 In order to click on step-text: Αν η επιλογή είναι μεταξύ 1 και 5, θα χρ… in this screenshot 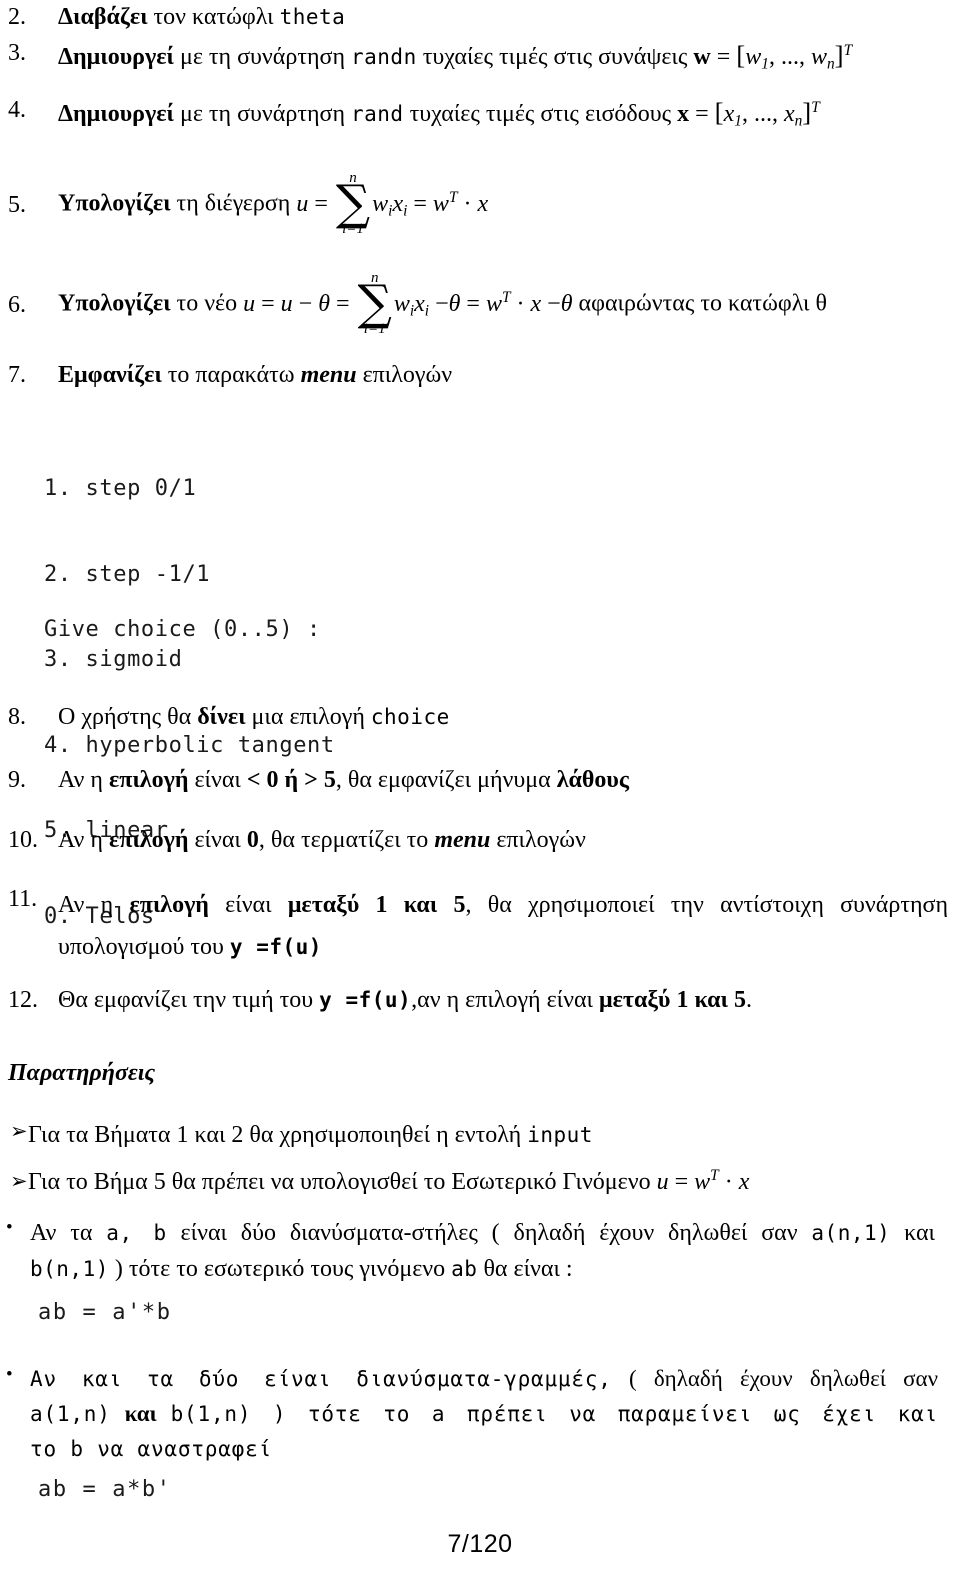, I will do `click(503, 926)`.